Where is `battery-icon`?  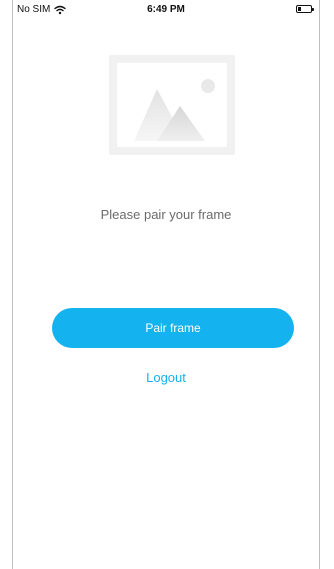 battery-icon is located at coordinates (305, 9).